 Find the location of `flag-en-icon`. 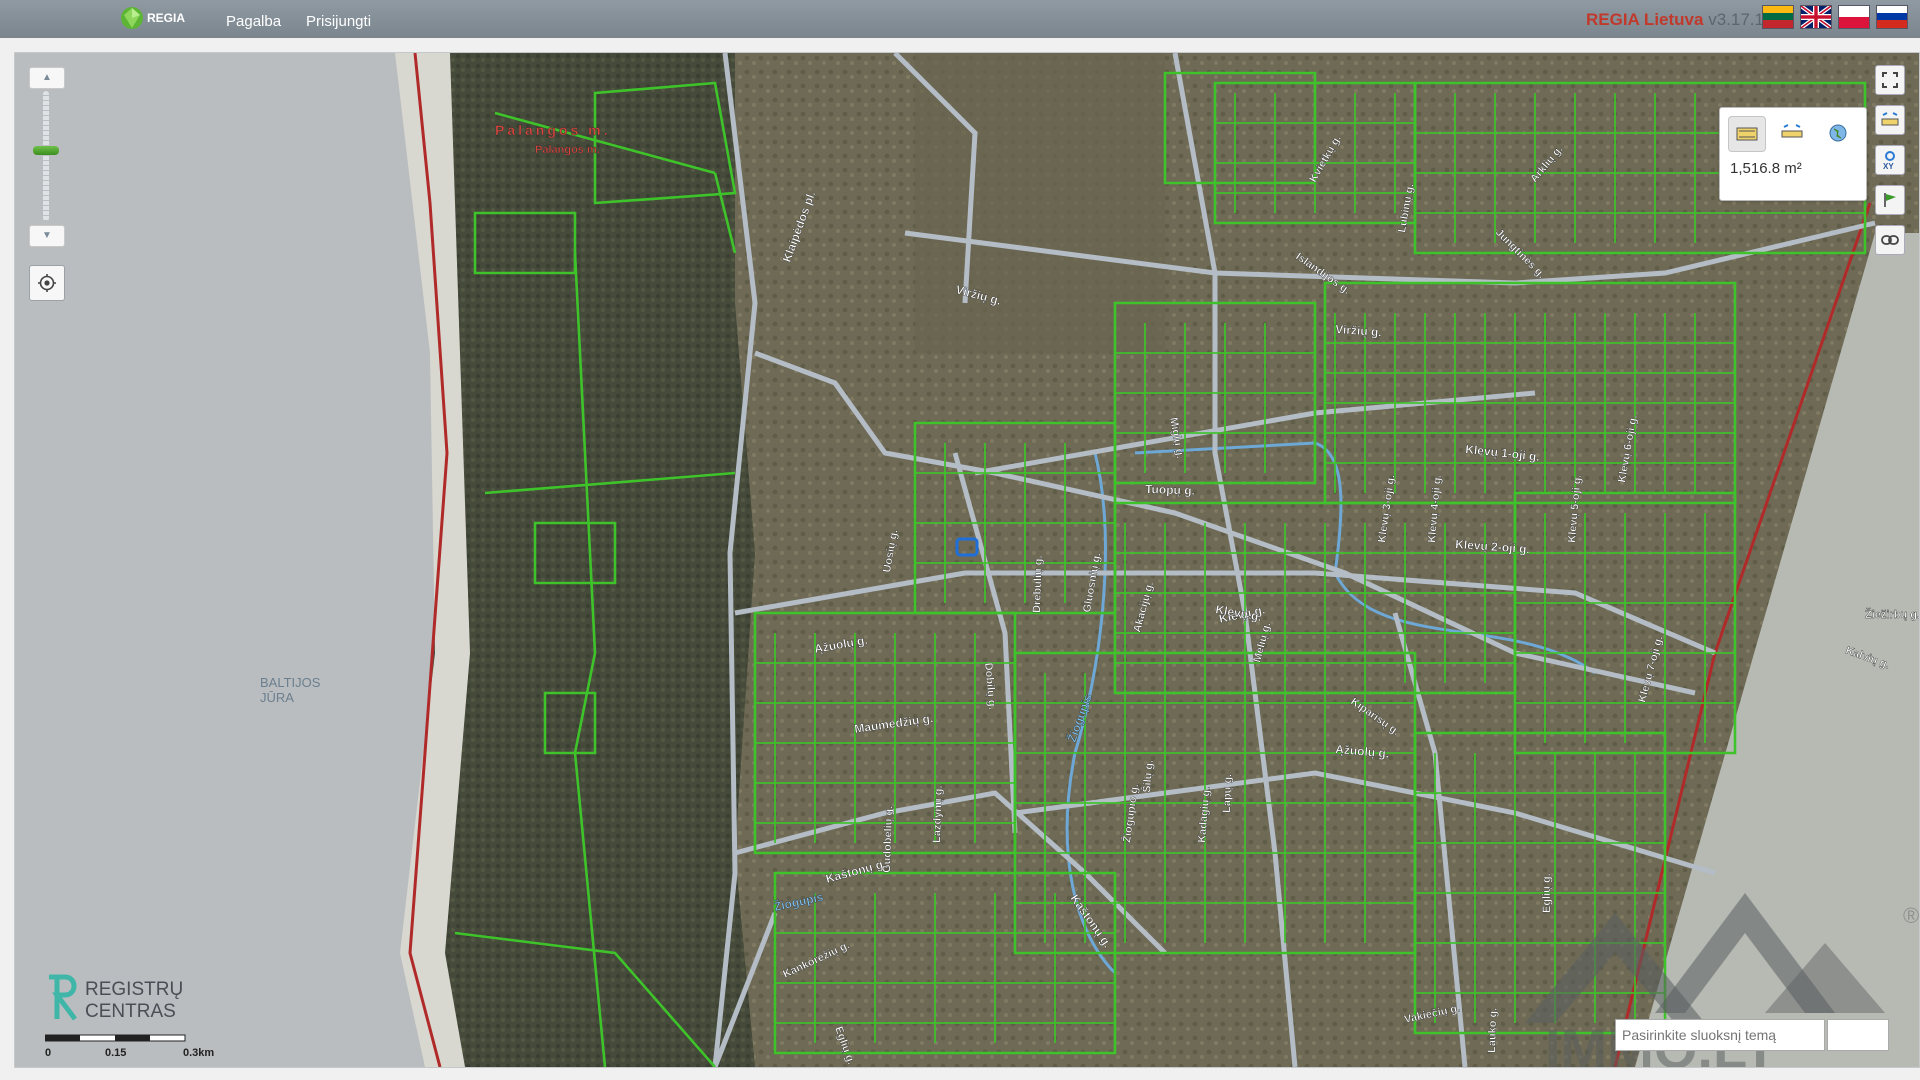

flag-en-icon is located at coordinates (1816, 17).